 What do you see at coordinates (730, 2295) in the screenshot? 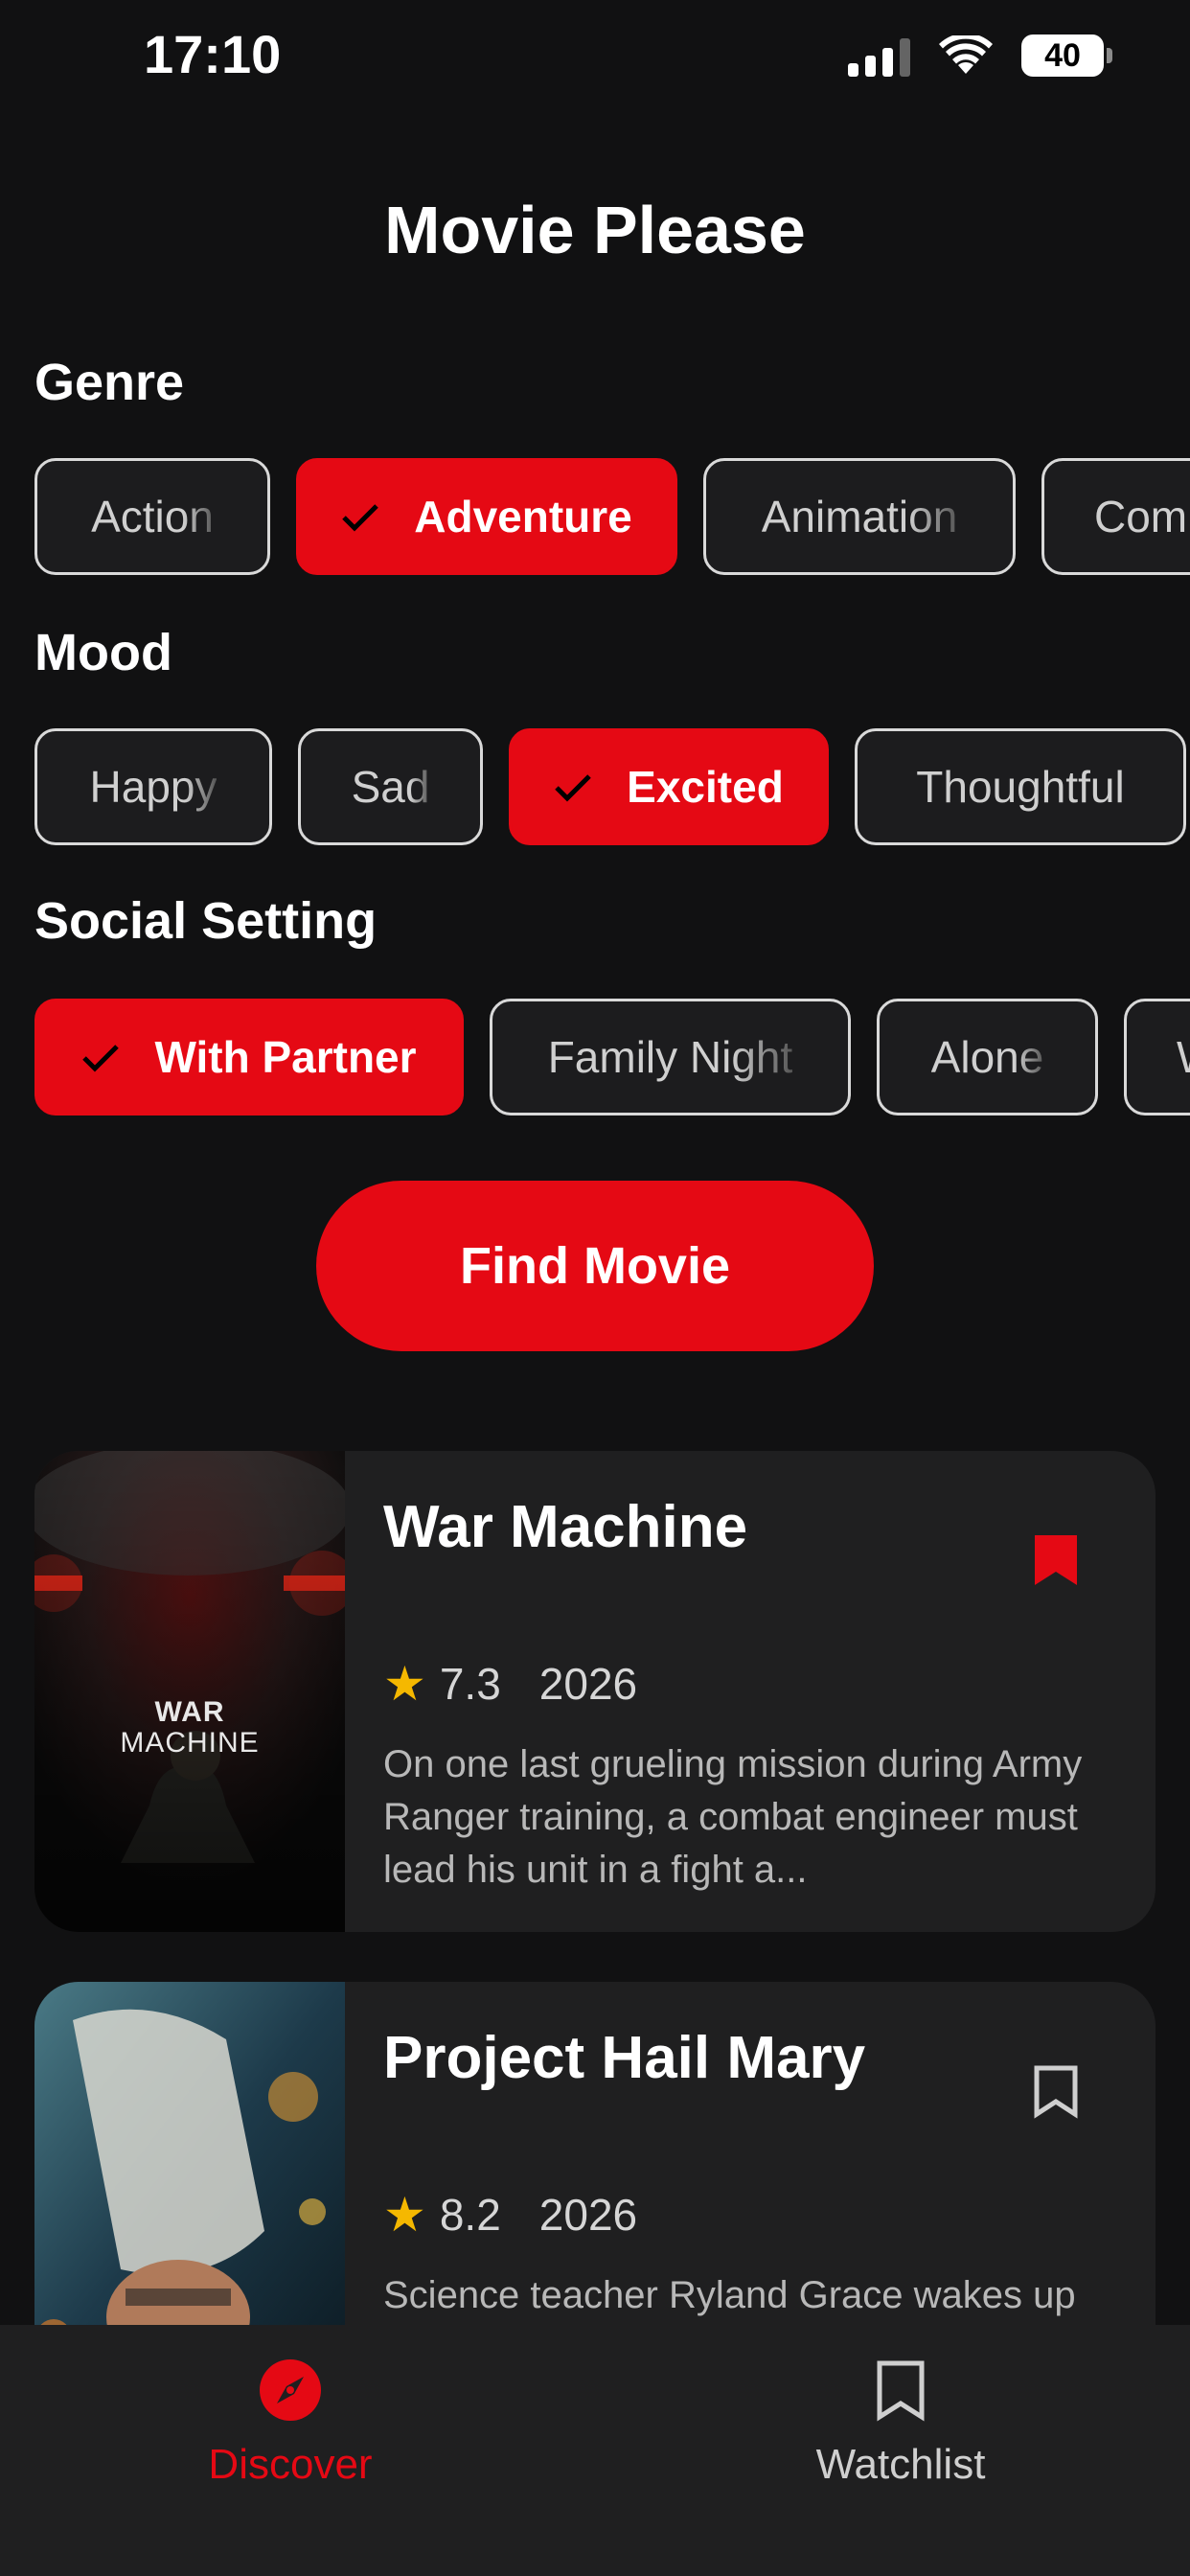
I see `movie-description: Science teacher Ryland Grace wakes up` at bounding box center [730, 2295].